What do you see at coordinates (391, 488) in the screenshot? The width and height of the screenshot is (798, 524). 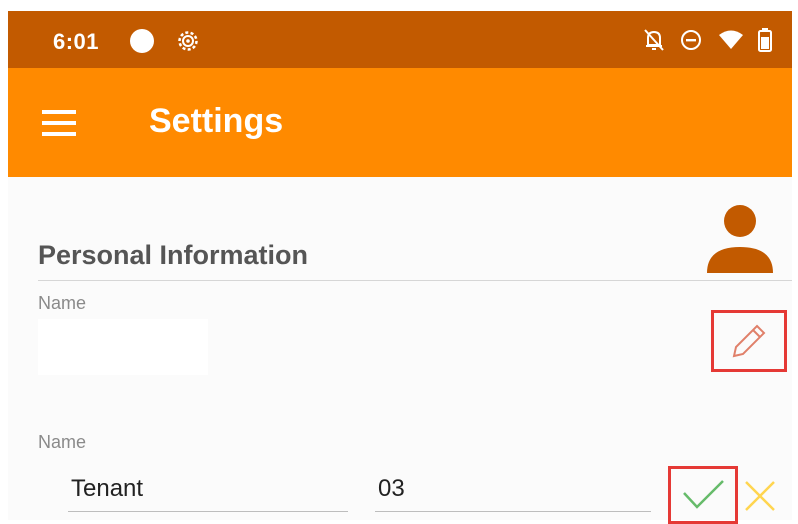 I see `last-name-value: 03` at bounding box center [391, 488].